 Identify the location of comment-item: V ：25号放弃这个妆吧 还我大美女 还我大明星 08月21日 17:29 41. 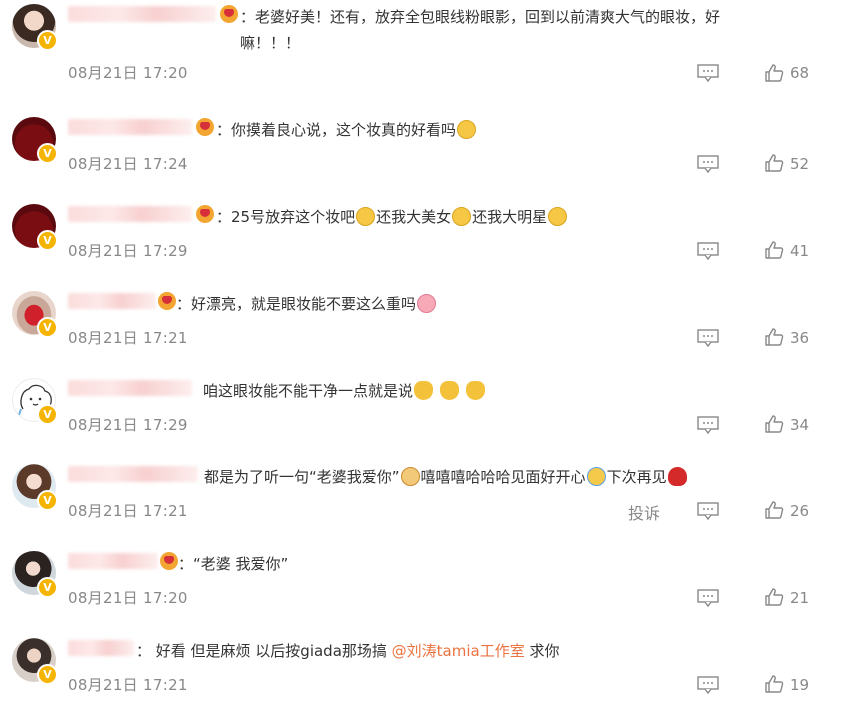
(423, 243).